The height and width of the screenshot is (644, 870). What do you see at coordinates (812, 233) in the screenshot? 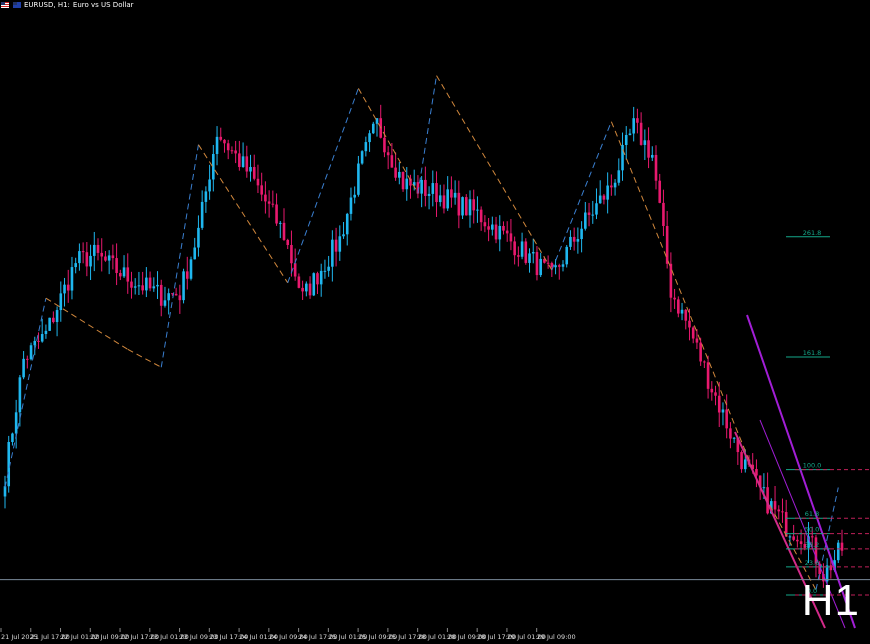
I see `fib-level-label: 261.8` at bounding box center [812, 233].